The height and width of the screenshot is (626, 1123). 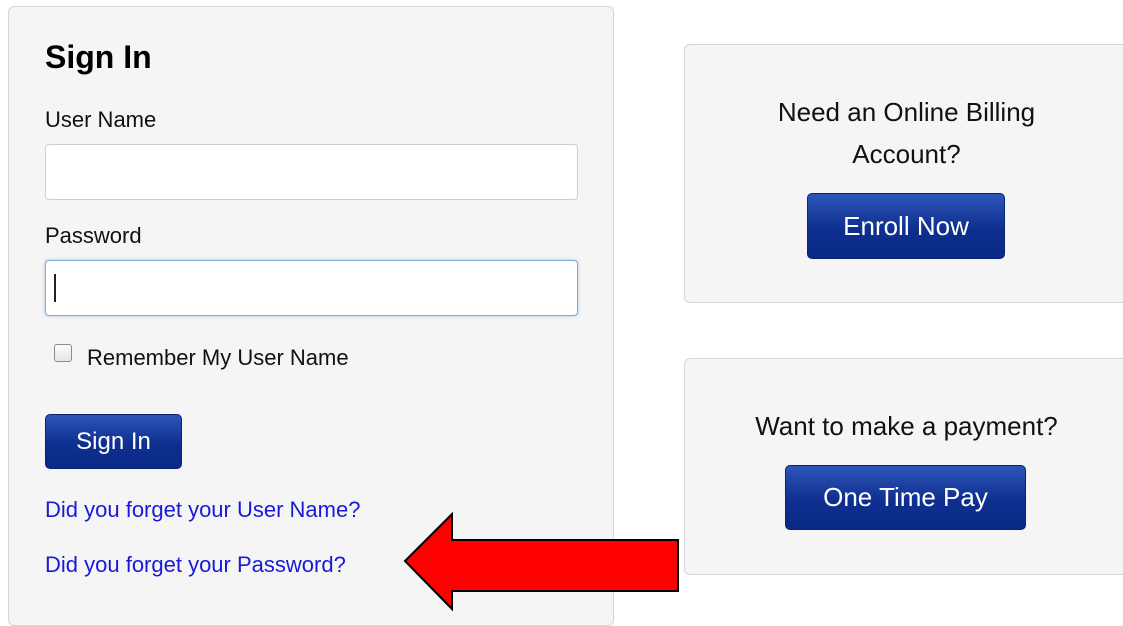 I want to click on payment-heading: Want to make a payment?, so click(x=906, y=426).